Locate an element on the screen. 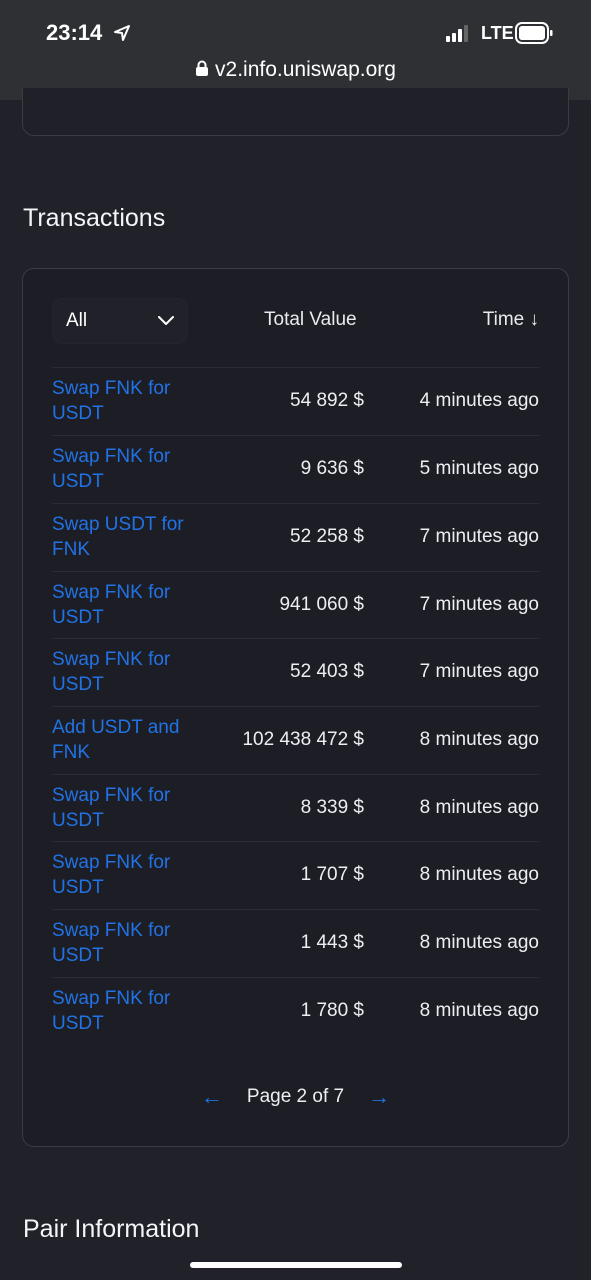 The width and height of the screenshot is (591, 1280). transaction-filter-dropdown: All is located at coordinates (120, 321).